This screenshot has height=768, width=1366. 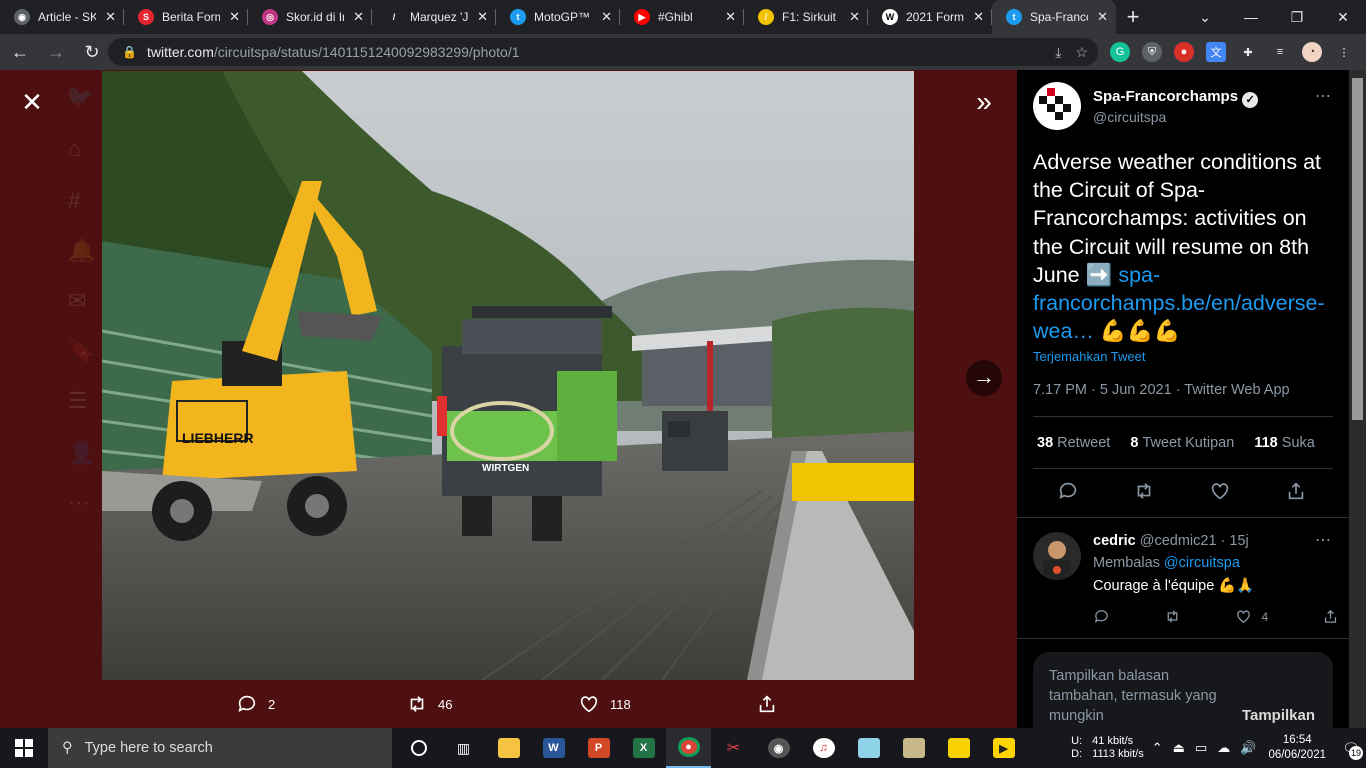 I want to click on profile-avatar: ◔, so click(x=1312, y=52).